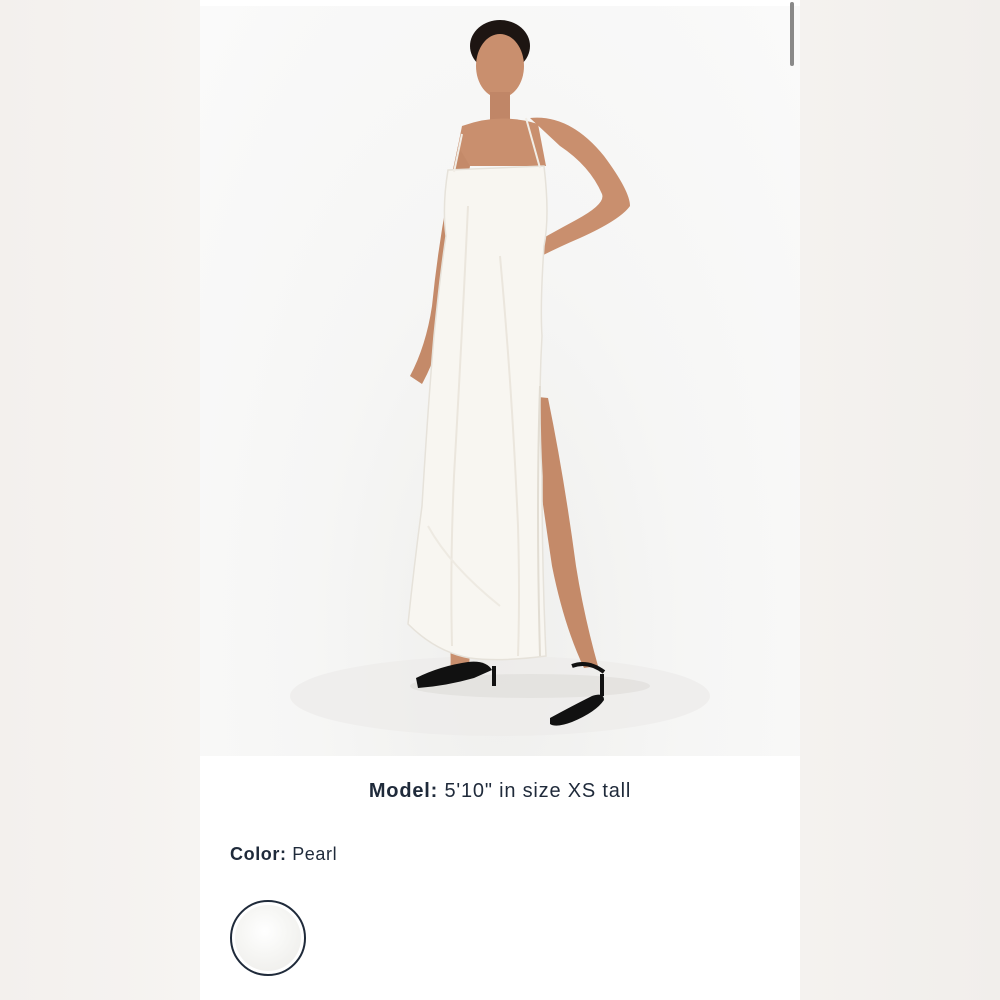 The height and width of the screenshot is (1000, 1000). Describe the element at coordinates (538, 791) in the screenshot. I see `model-value: 5'10" in size XS tall` at that location.